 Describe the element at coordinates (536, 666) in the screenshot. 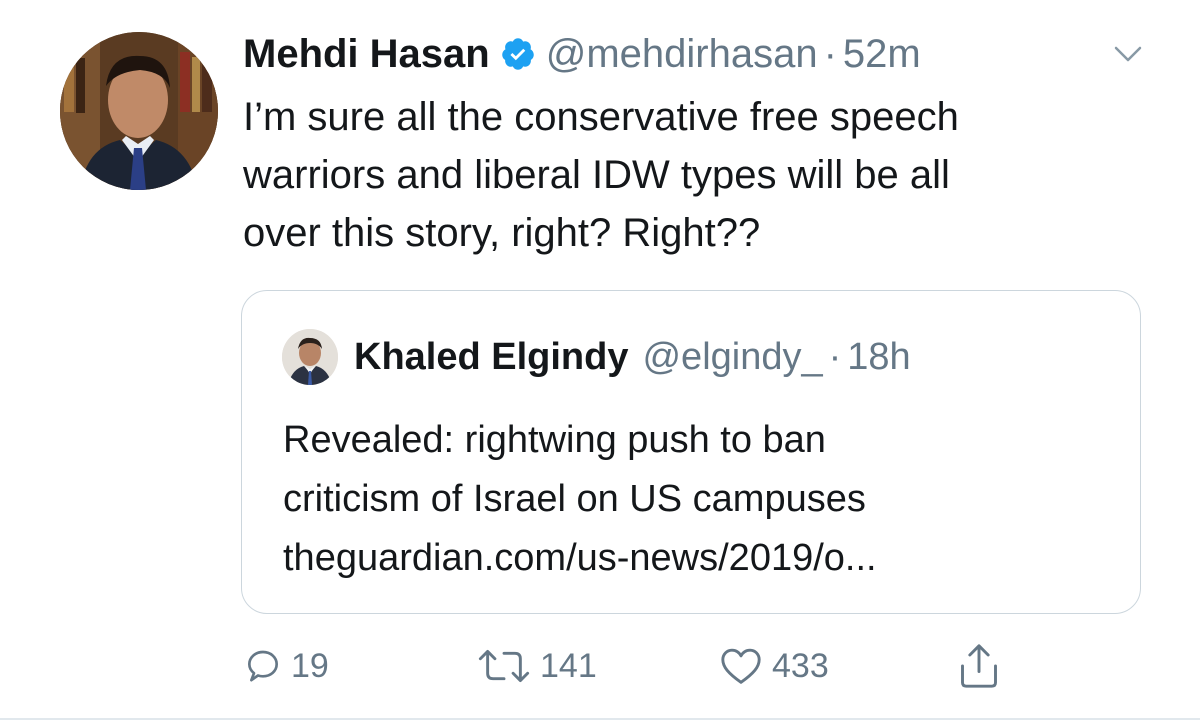

I see `retweet-button: 141` at that location.